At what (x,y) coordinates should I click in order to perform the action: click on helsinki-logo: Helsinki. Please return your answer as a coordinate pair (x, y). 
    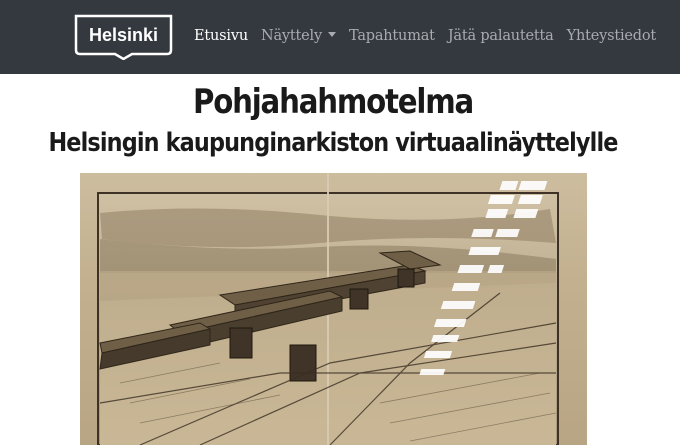
    Looking at the image, I should click on (123, 37).